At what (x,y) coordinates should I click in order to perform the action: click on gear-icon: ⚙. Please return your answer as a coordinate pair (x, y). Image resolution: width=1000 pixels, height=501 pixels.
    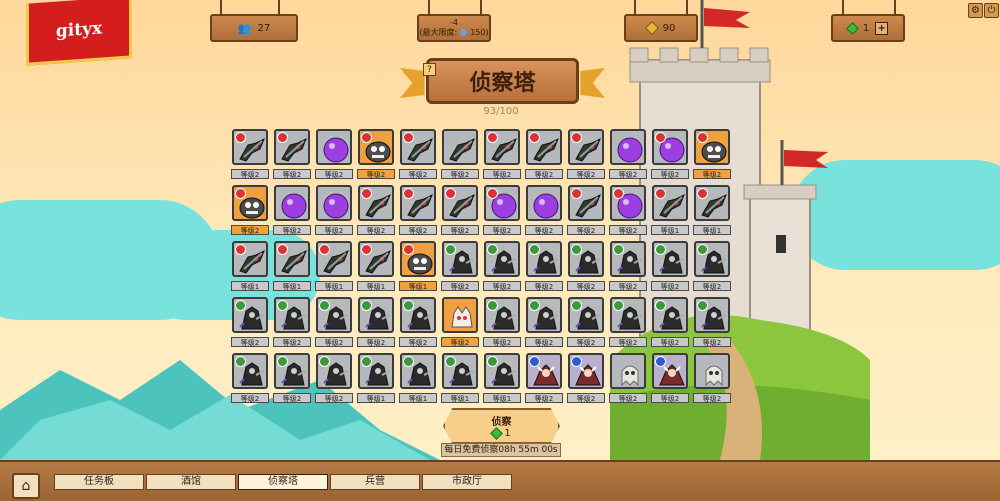
    Looking at the image, I should click on (975, 10).